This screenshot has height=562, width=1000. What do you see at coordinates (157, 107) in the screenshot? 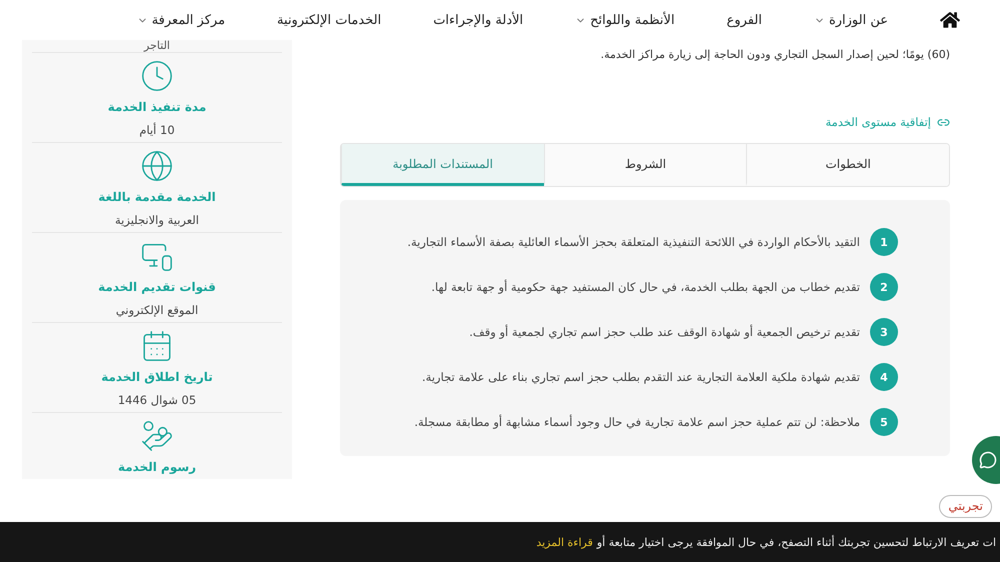
I see `info-title: مدة تنفيذ الخدمة` at bounding box center [157, 107].